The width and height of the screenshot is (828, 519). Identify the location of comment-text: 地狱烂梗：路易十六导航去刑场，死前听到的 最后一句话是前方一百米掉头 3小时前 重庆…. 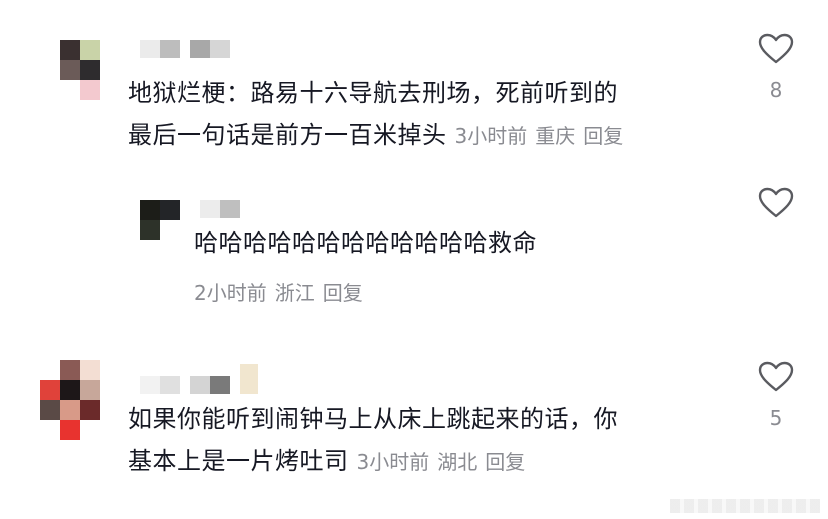
(379, 114).